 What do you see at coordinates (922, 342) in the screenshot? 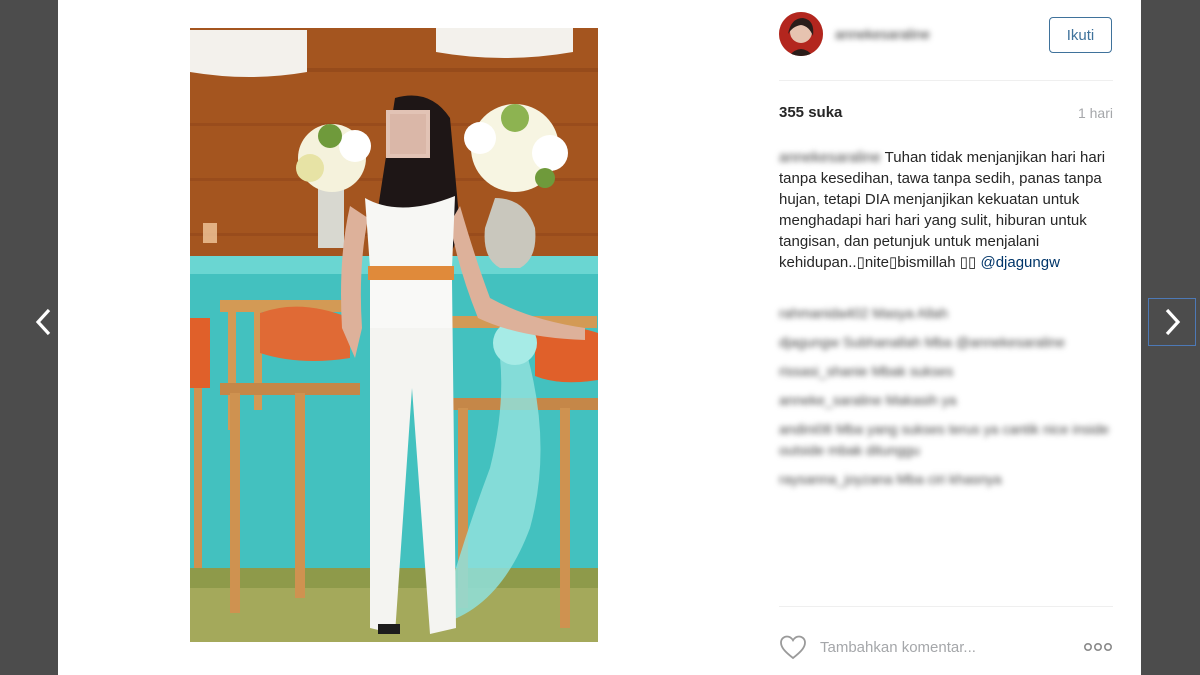
I see `comment: djagungw Subhanallah Mba @annekesaraline` at bounding box center [922, 342].